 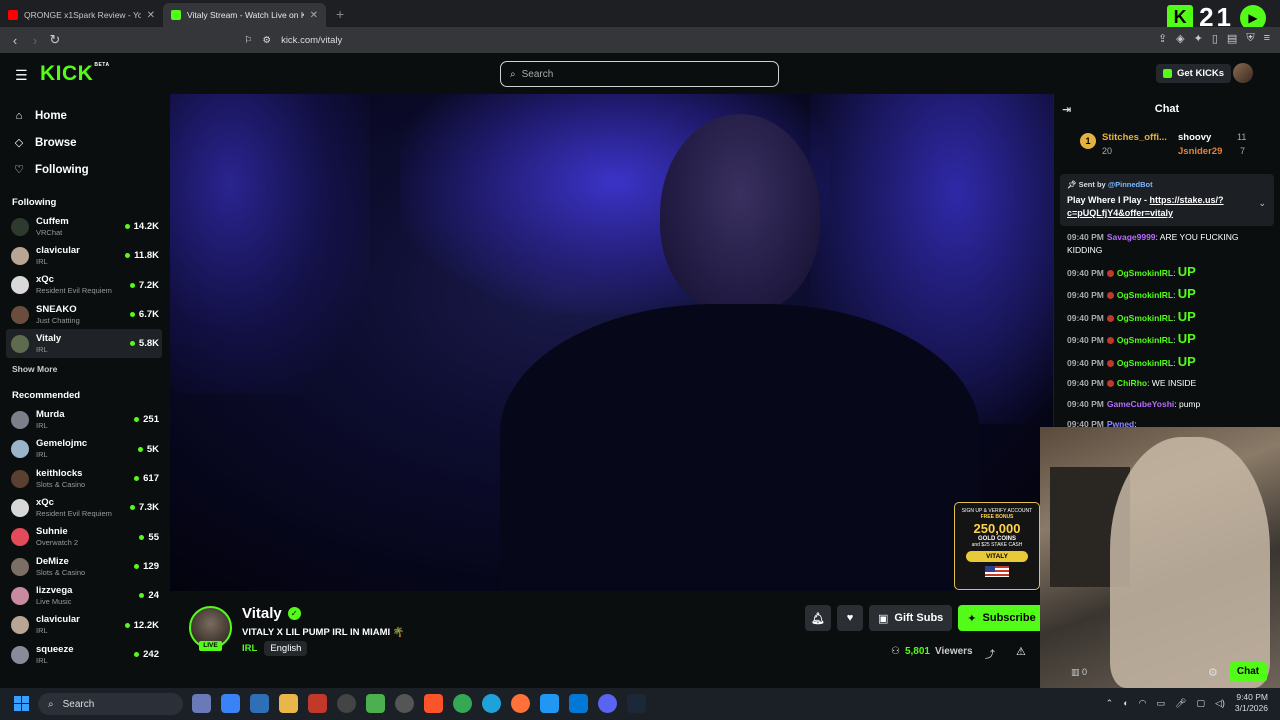 I want to click on bookmark-icon: ⚐, so click(x=248, y=40).